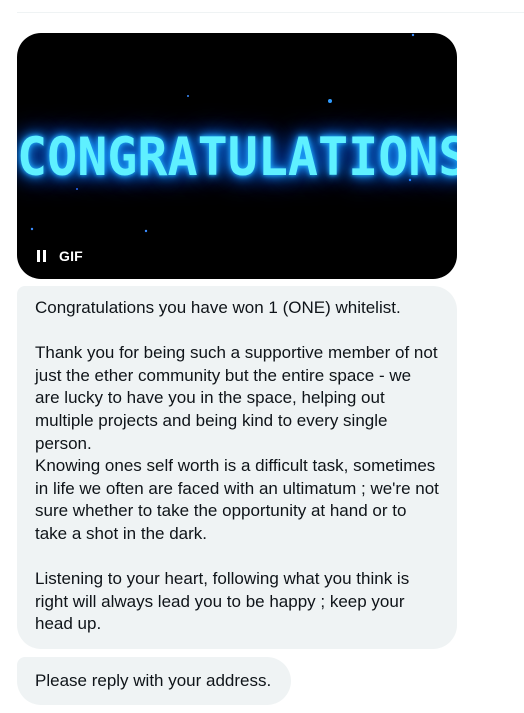 Image resolution: width=524 pixels, height=713 pixels. What do you see at coordinates (71, 256) in the screenshot?
I see `gif-label: GIF` at bounding box center [71, 256].